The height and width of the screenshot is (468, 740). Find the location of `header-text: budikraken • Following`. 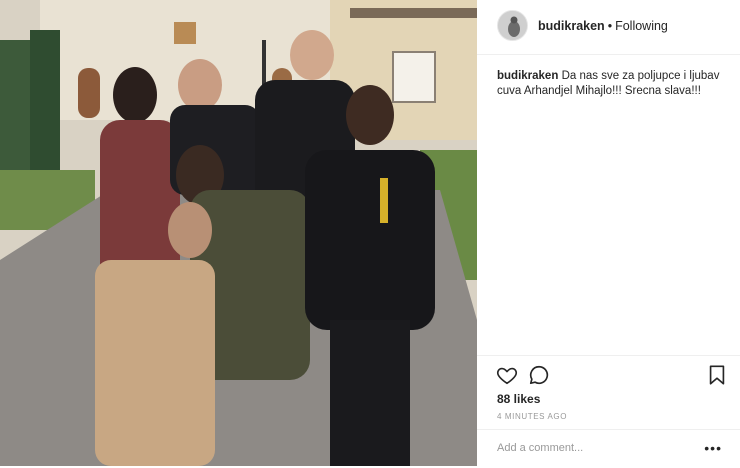

header-text: budikraken • Following is located at coordinates (603, 26).